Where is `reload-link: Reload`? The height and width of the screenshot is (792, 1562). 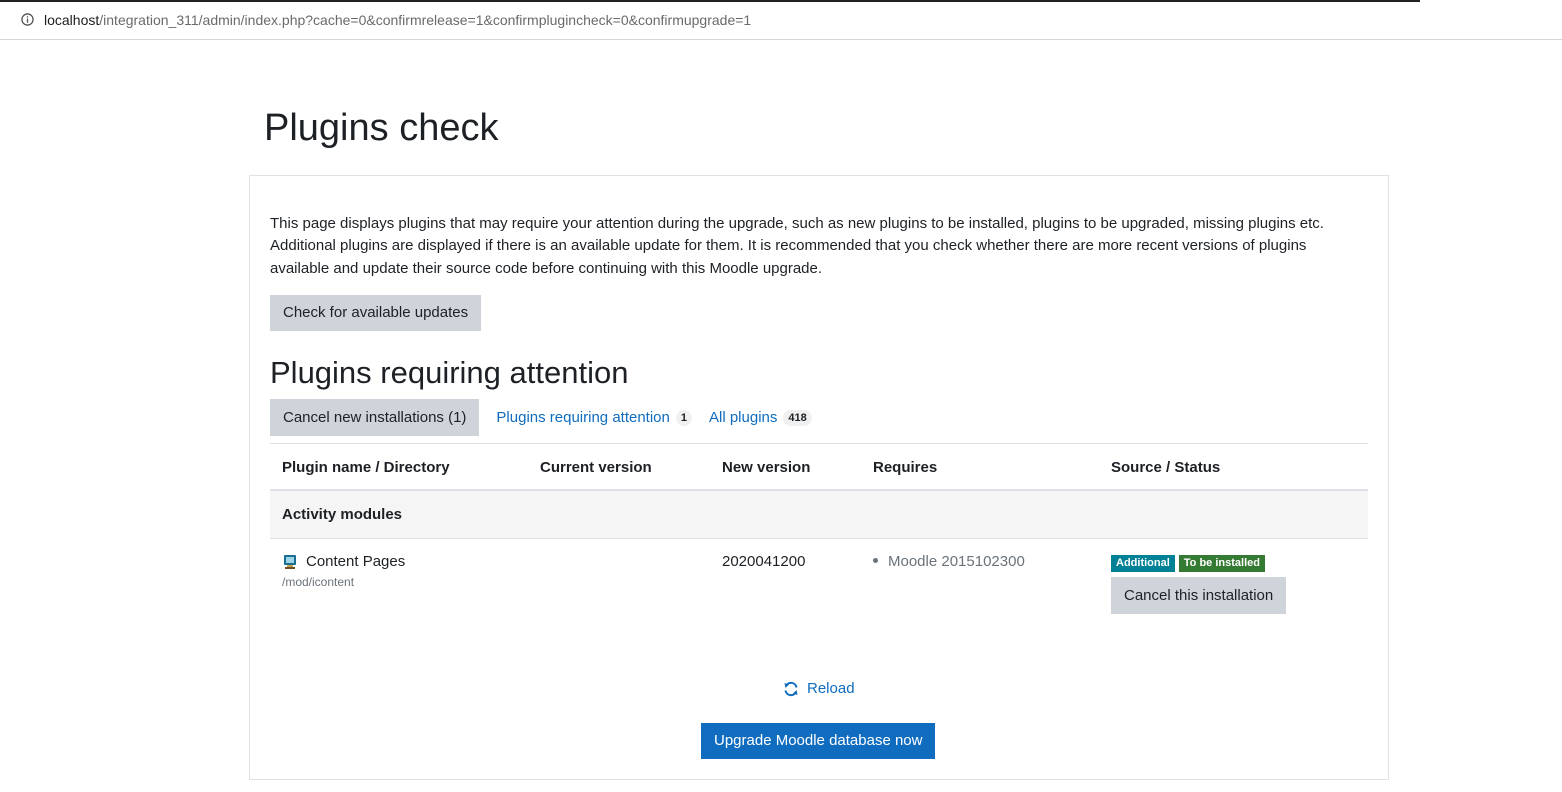 reload-link: Reload is located at coordinates (819, 688).